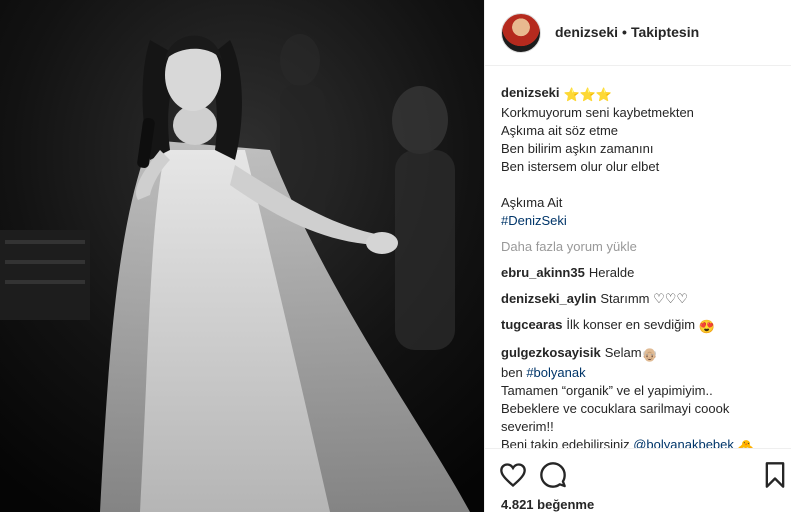 The image size is (791, 512). Describe the element at coordinates (643, 221) in the screenshot. I see `caption-hashtag: #DenizSeki` at that location.